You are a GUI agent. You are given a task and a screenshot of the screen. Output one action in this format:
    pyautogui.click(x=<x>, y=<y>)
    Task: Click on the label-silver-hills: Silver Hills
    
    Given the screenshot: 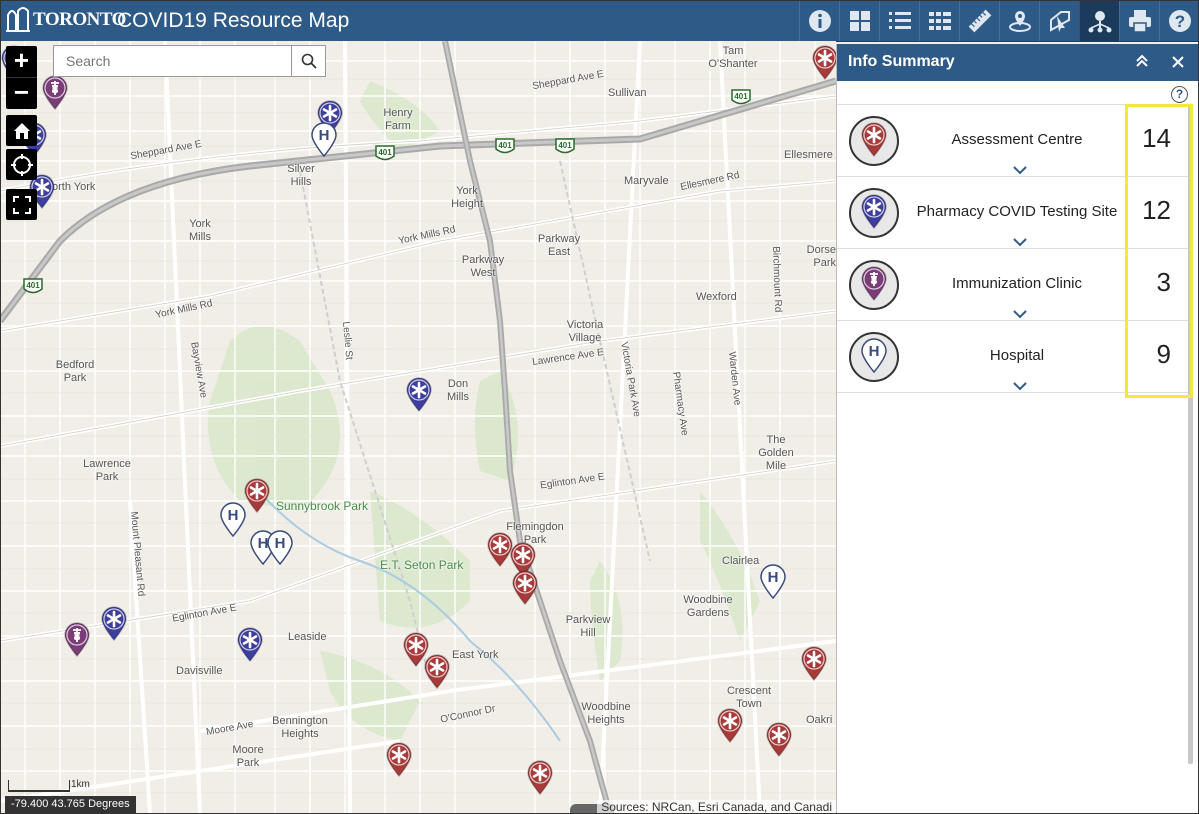 What is the action you would take?
    pyautogui.click(x=301, y=175)
    